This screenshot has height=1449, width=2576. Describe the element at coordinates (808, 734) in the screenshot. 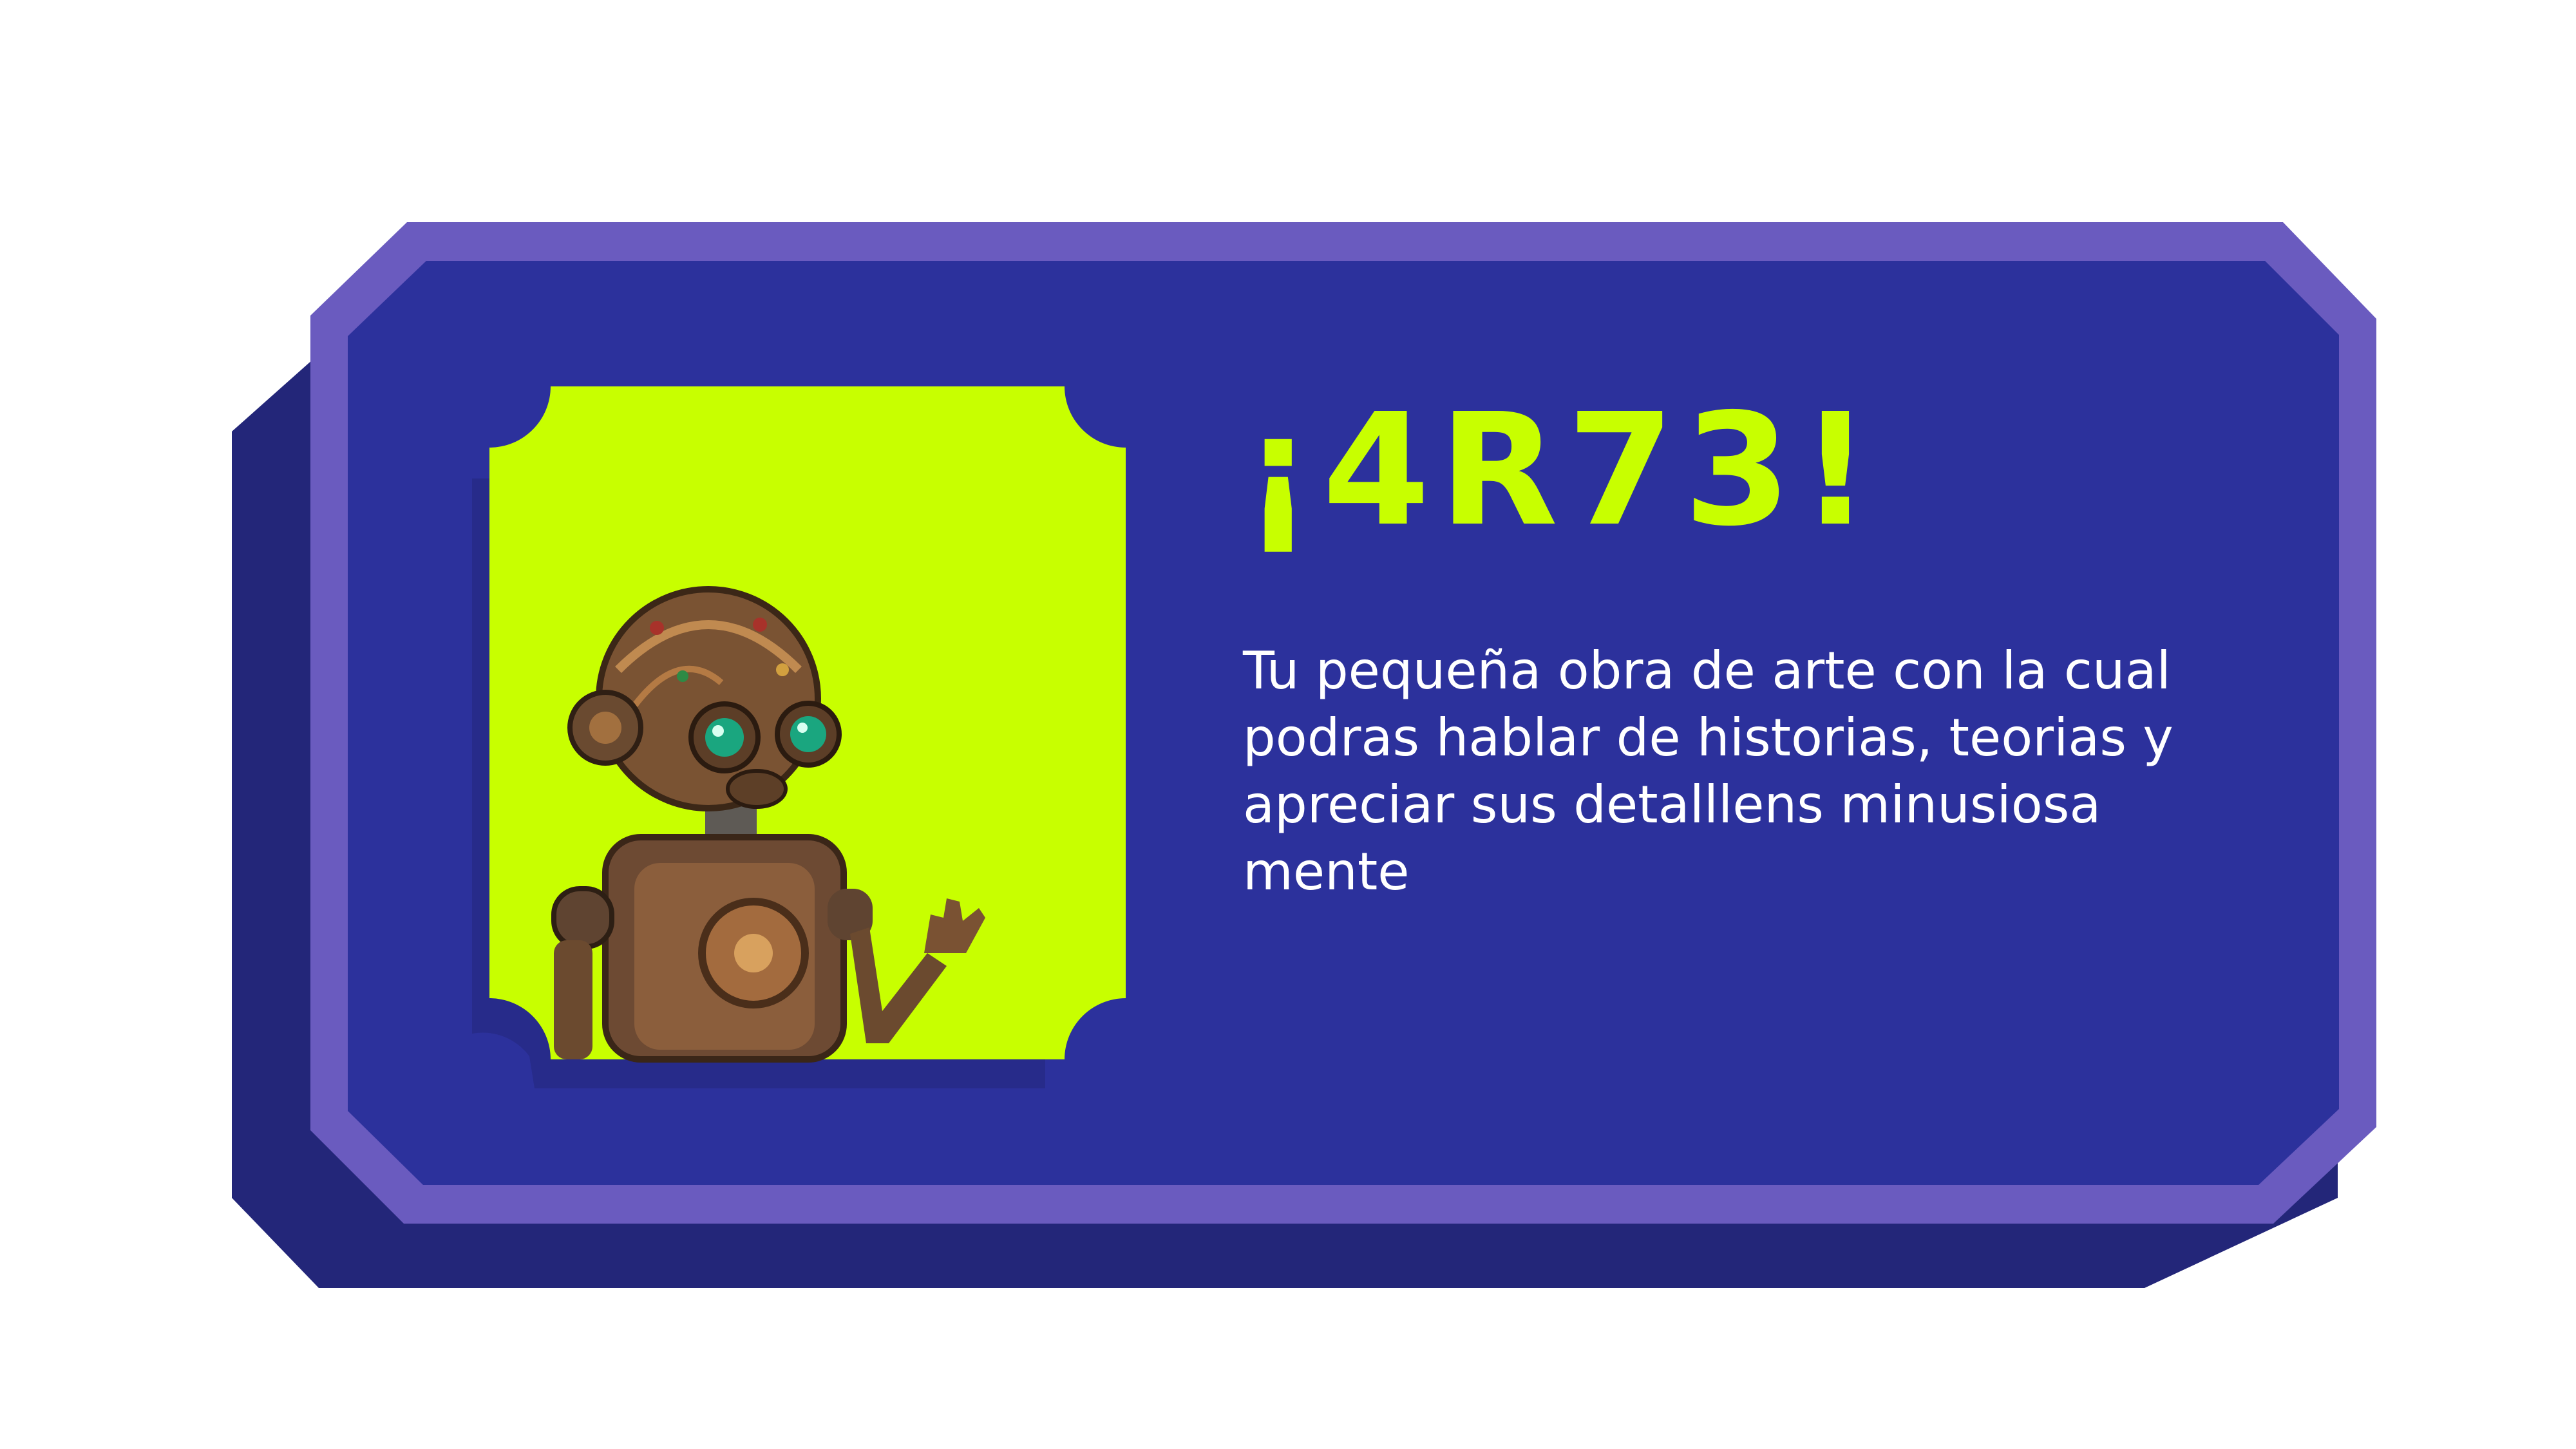

I see `robot-right-eye` at that location.